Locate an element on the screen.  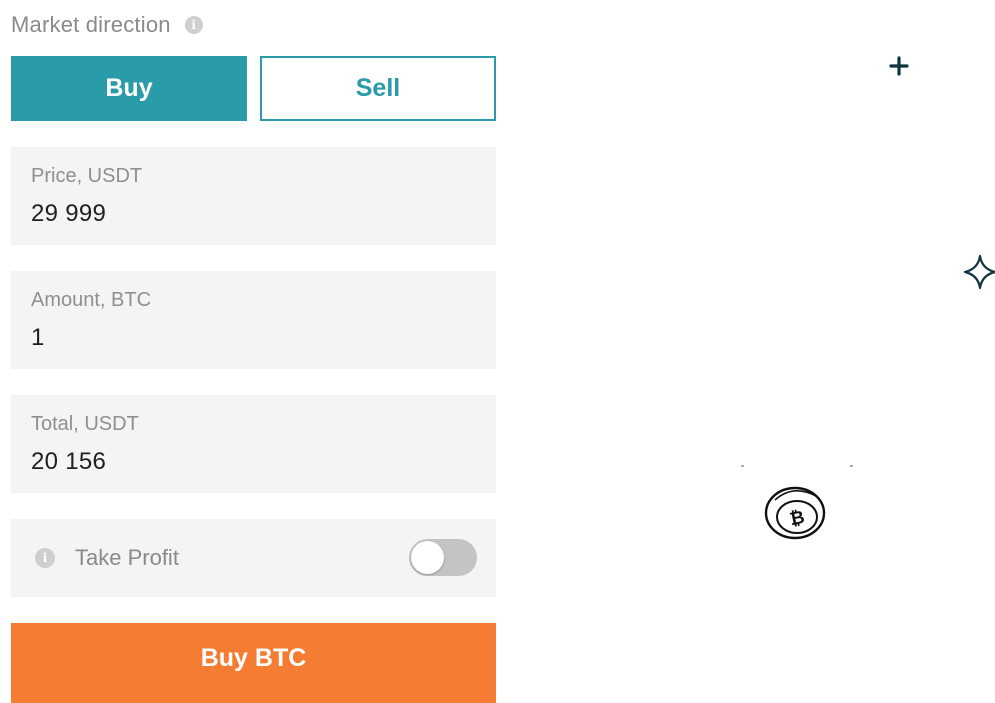
price-value: 29 999 is located at coordinates (253, 214).